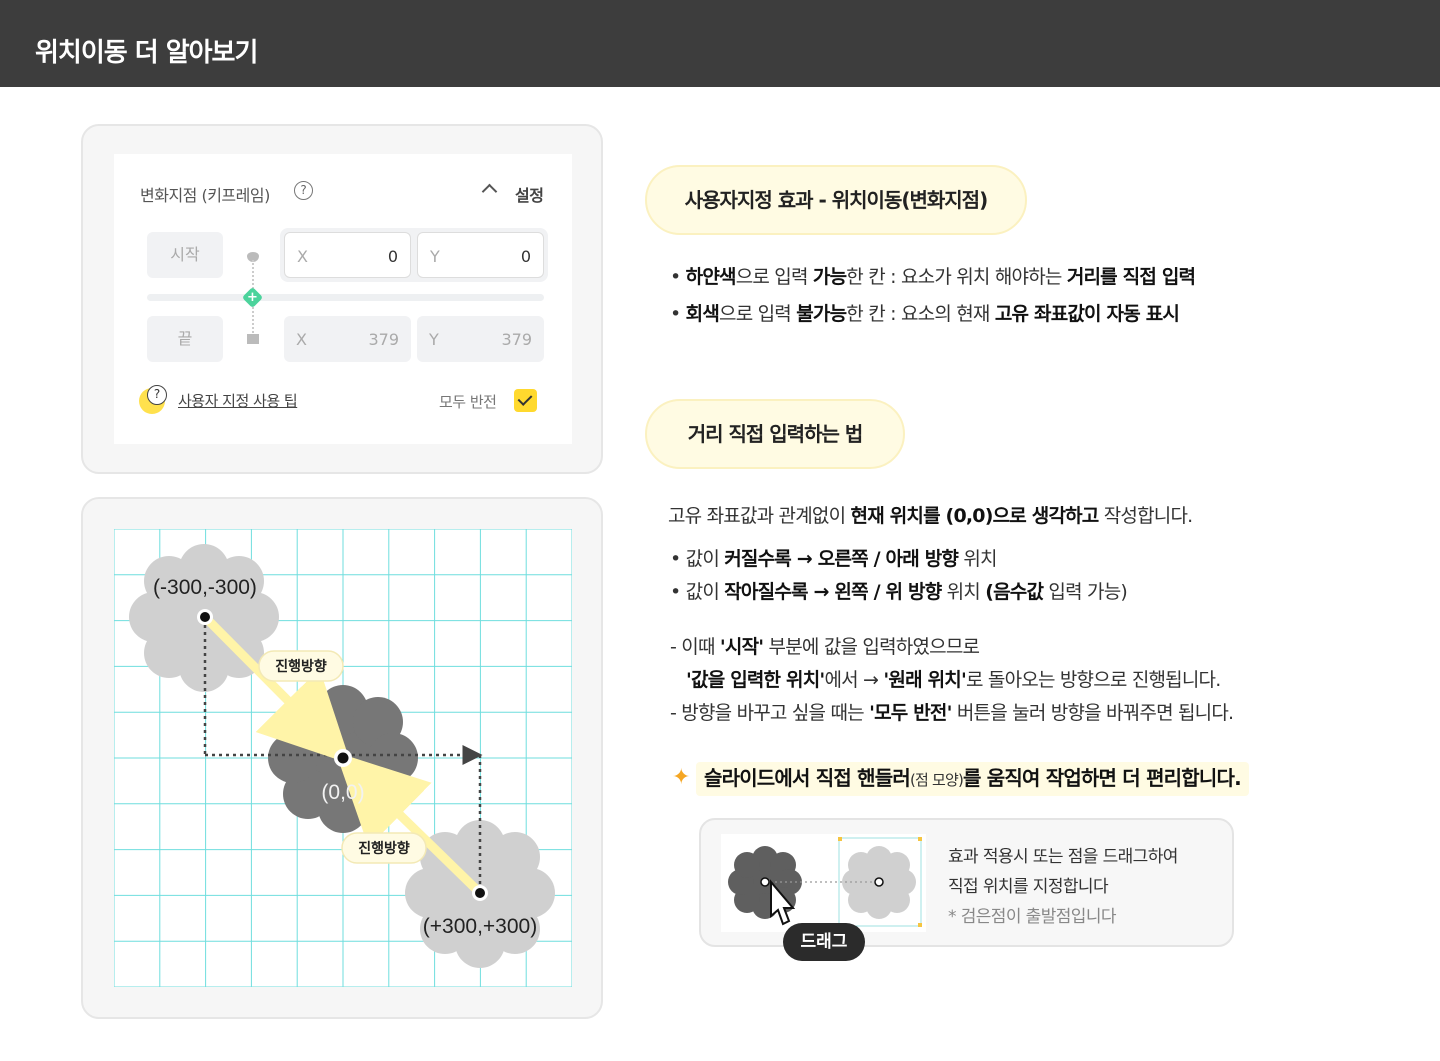  What do you see at coordinates (157, 395) in the screenshot?
I see `tip-question-glyph: ?` at bounding box center [157, 395].